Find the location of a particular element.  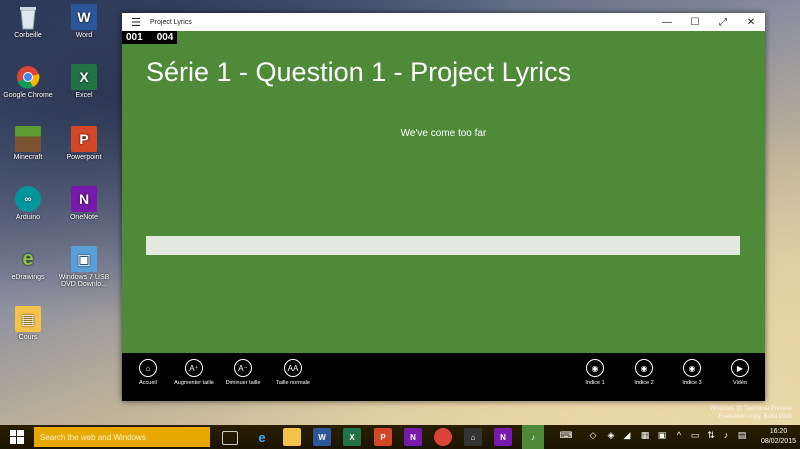

desktop-icon-recycle-bin: Corbeille is located at coordinates (28, 21).